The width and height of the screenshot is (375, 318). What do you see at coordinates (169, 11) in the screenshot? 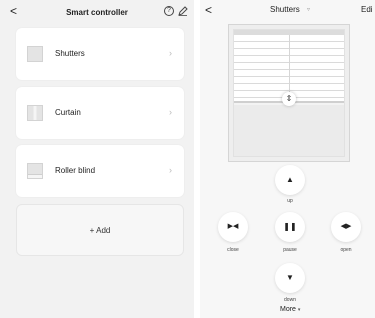
I see `help-icon: ?` at bounding box center [169, 11].